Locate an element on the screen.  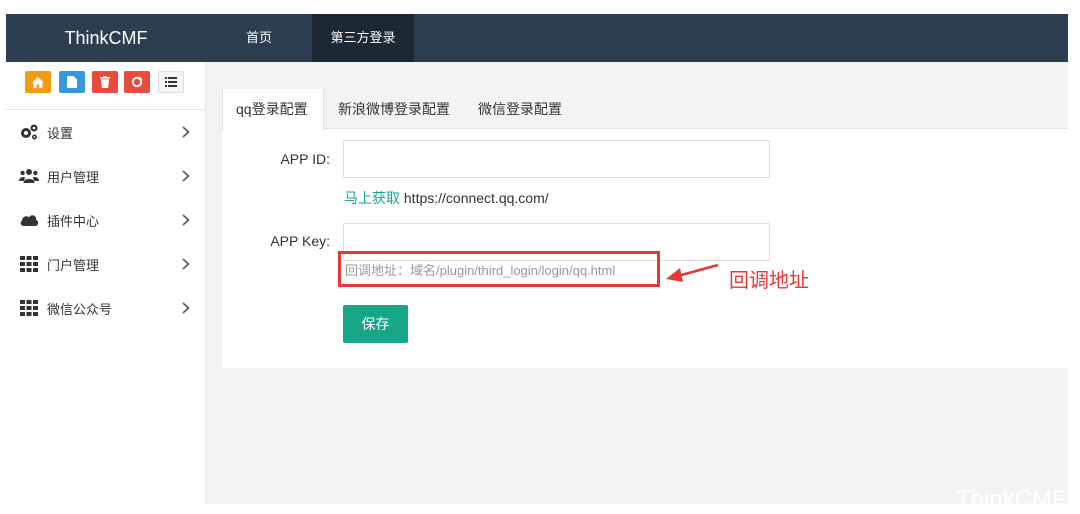
annotation-label: 回调地址 is located at coordinates (769, 280).